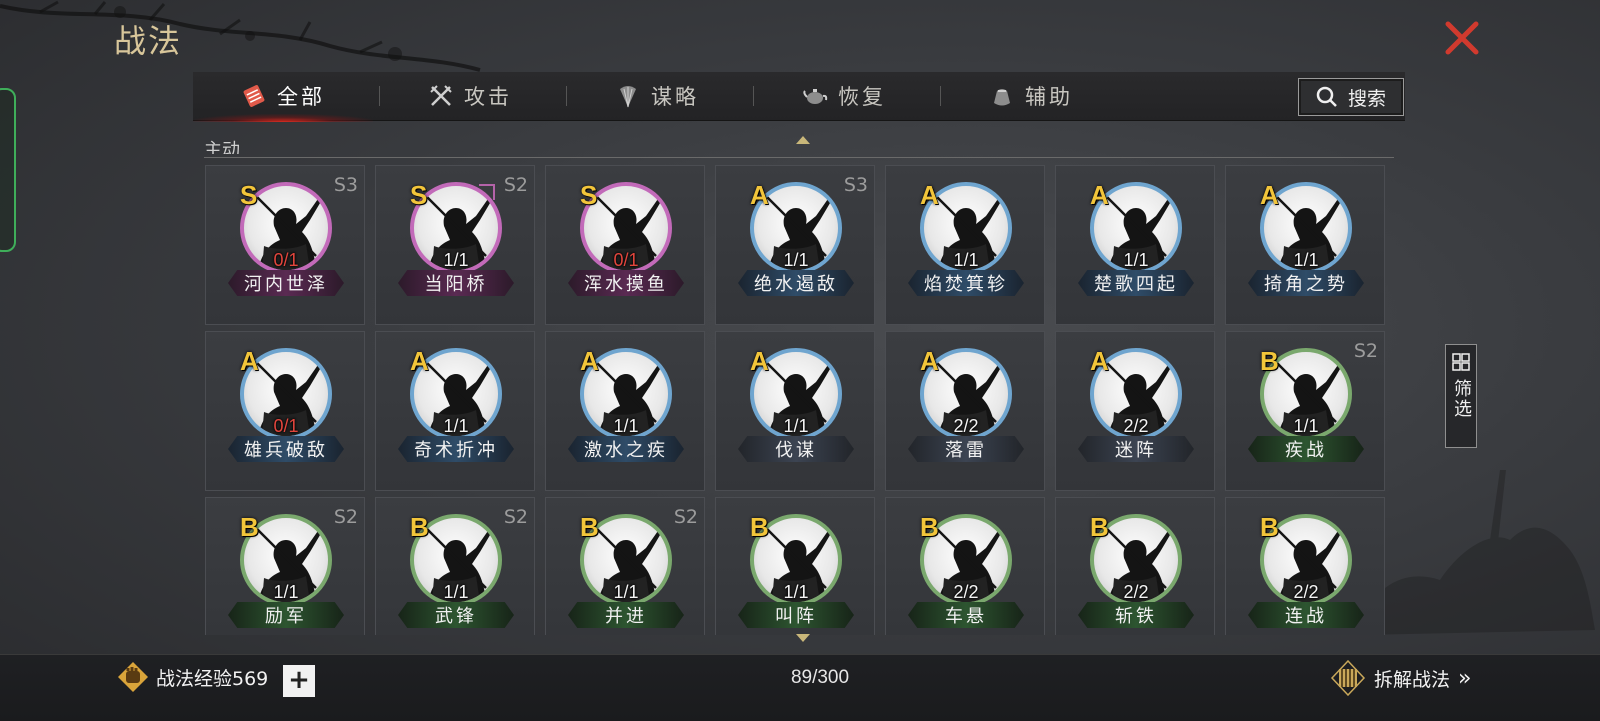 The image size is (1600, 721). Describe the element at coordinates (285, 411) in the screenshot. I see `skill-card: A 0/1 雄兵破敌` at that location.